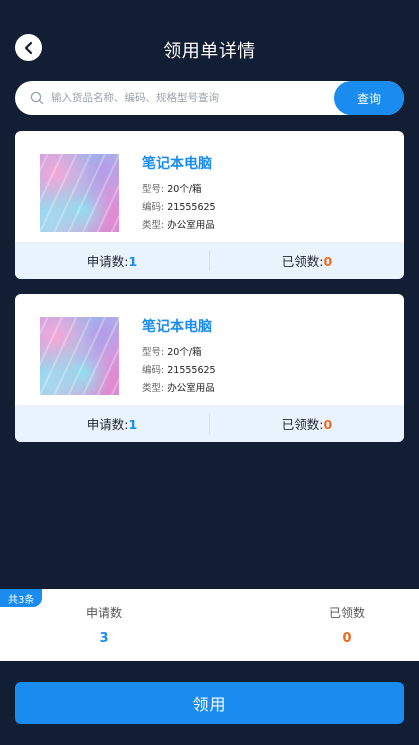  What do you see at coordinates (369, 98) in the screenshot?
I see `search-button: 查询` at bounding box center [369, 98].